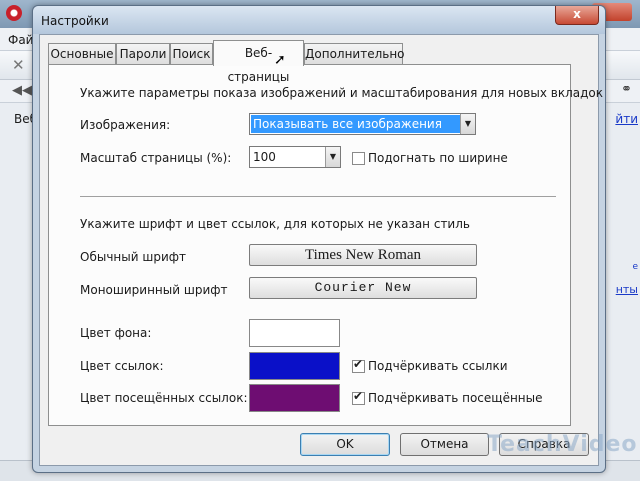 This screenshot has width=640, height=481. I want to click on images-dropdown: Показывать все изображения ▼, so click(362, 124).